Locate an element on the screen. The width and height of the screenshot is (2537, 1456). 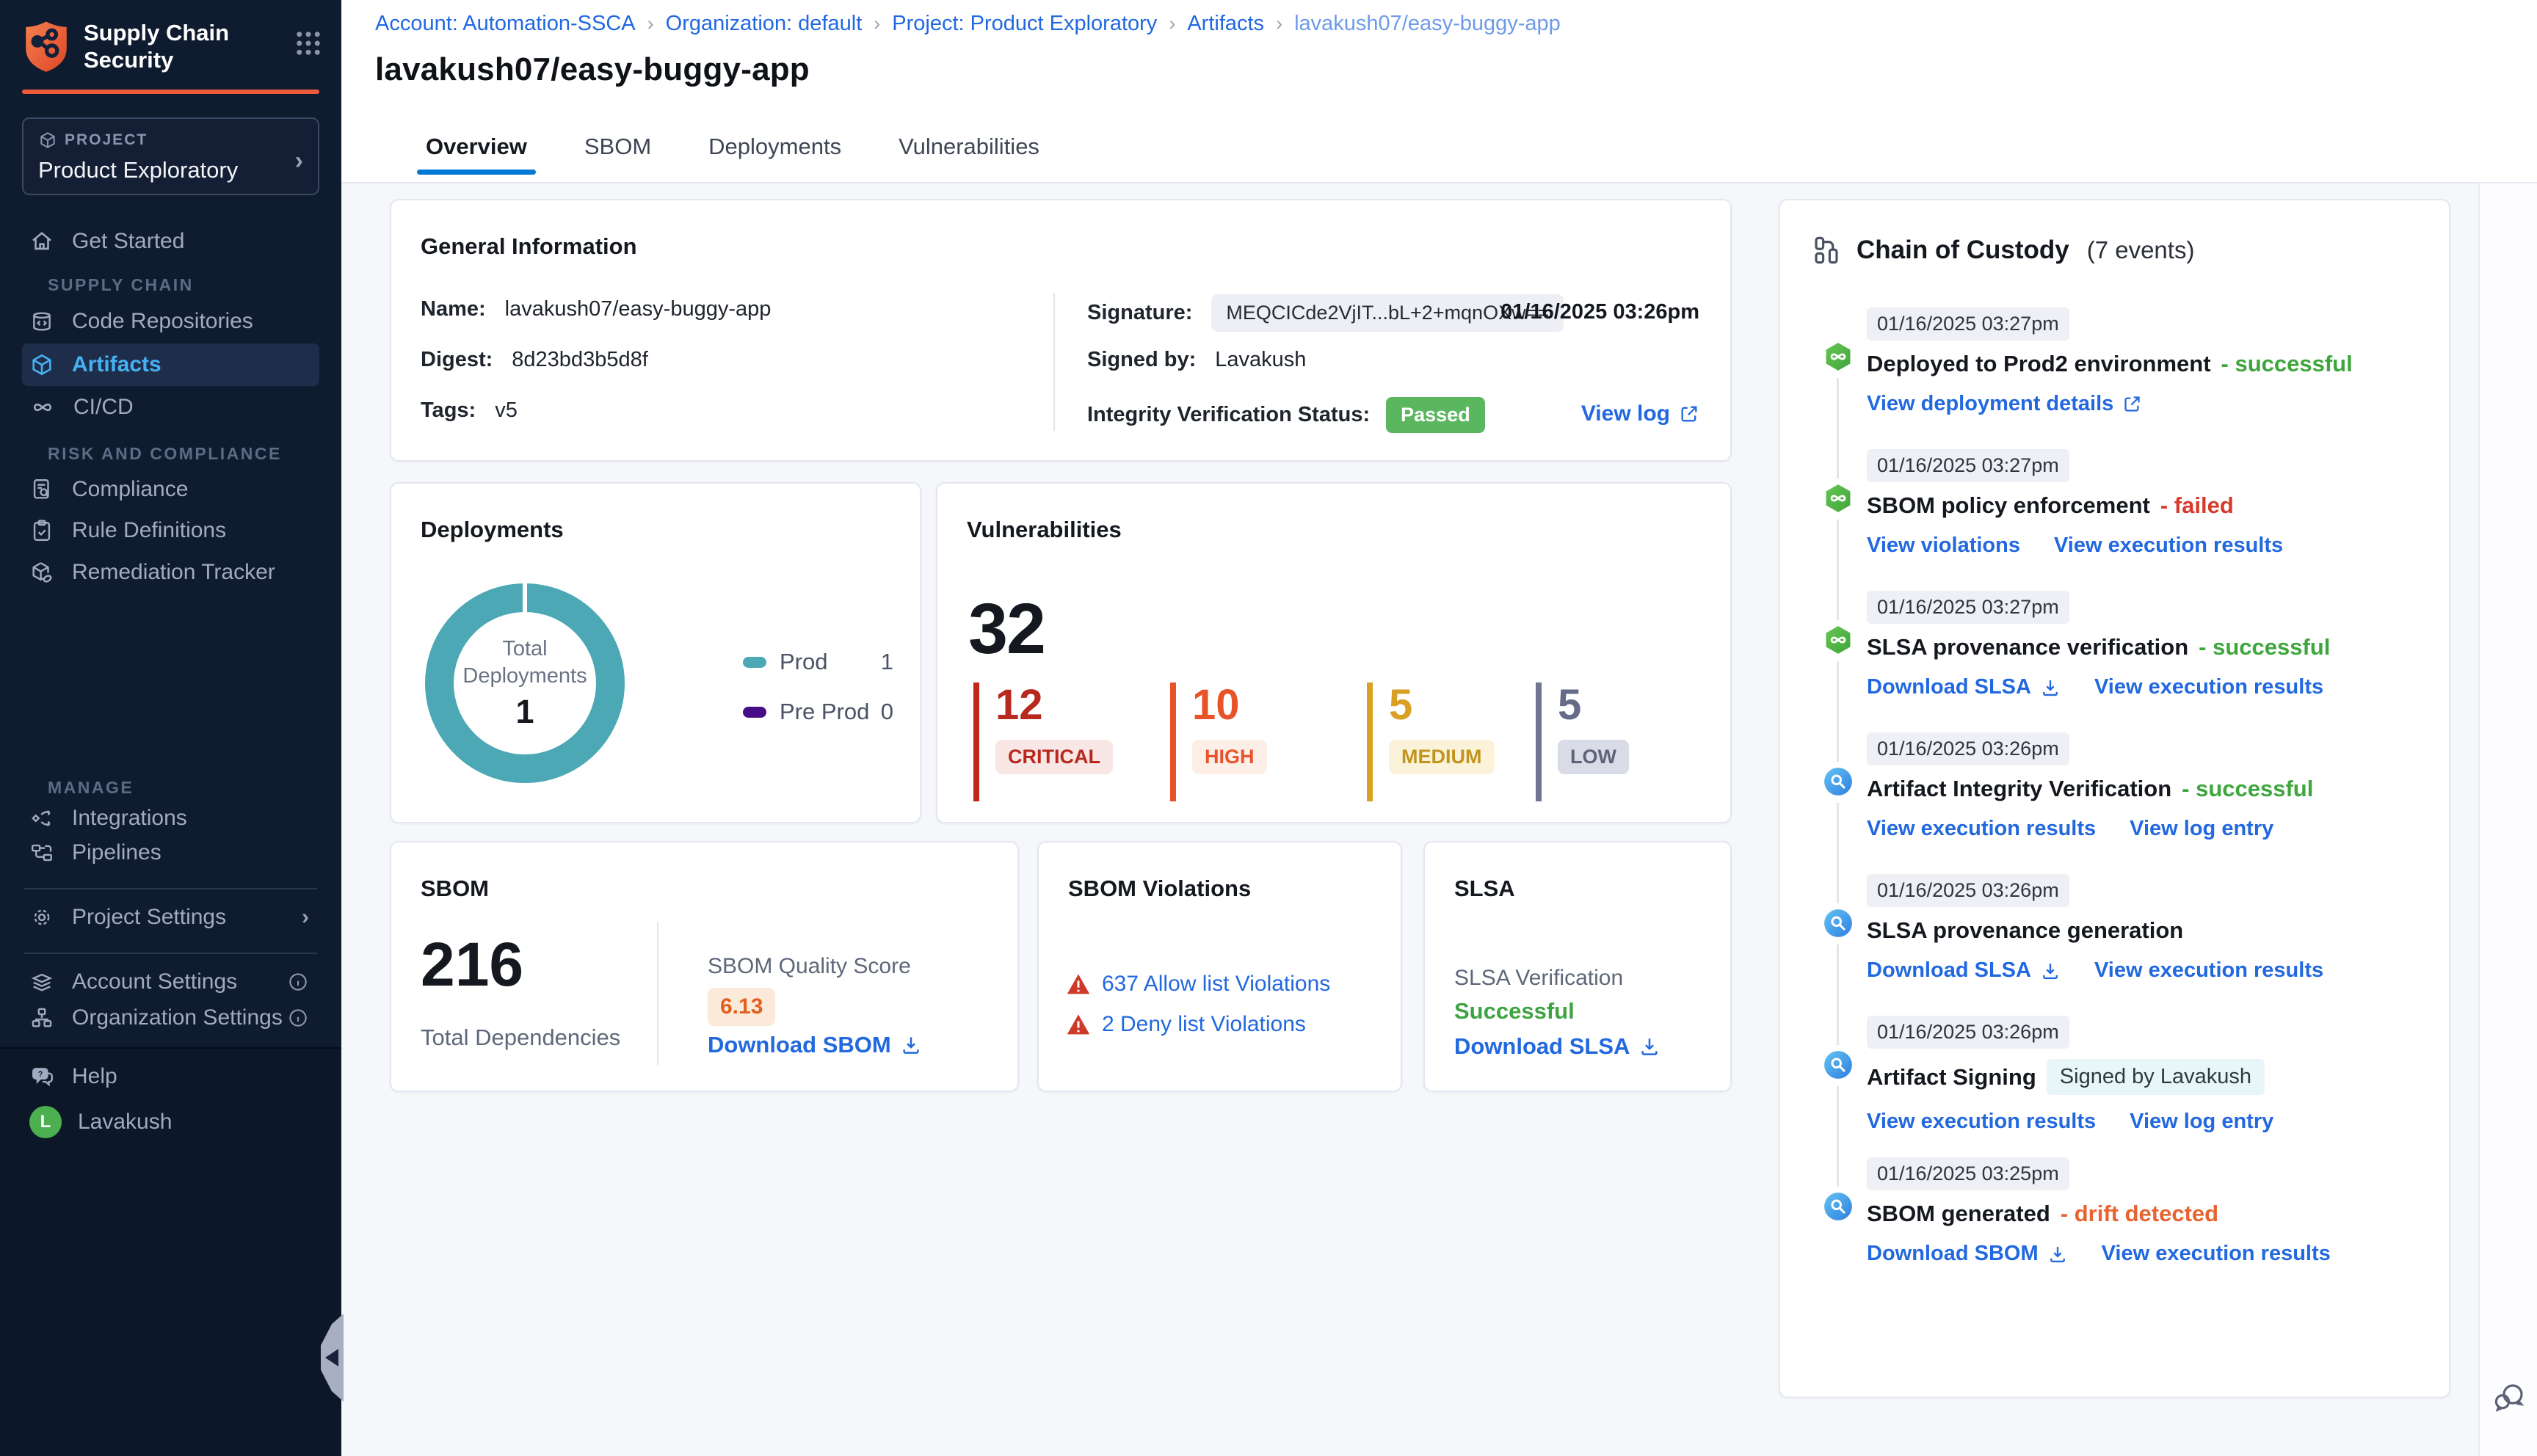
sidebar-item-cicd: CI/CD is located at coordinates (170, 407).